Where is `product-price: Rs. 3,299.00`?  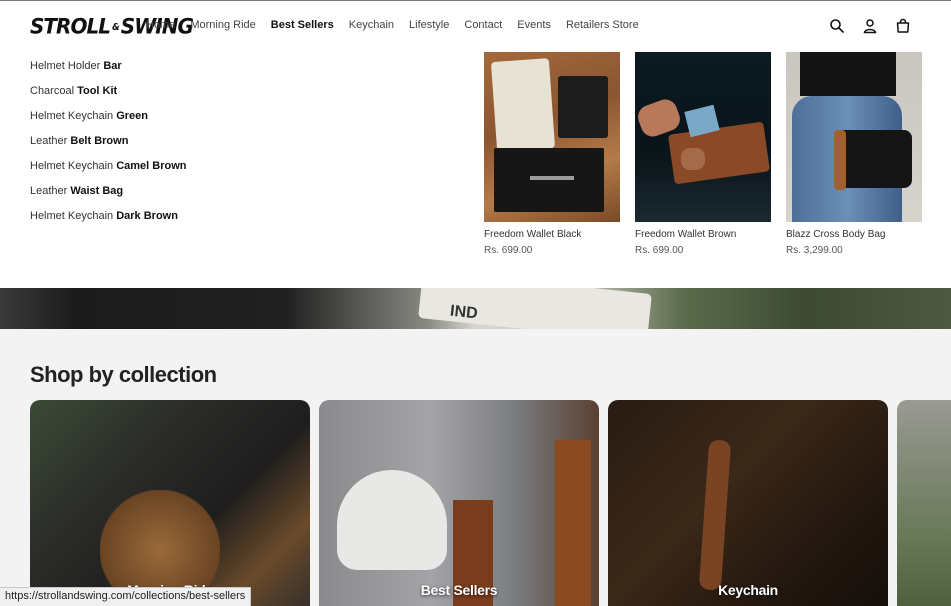
product-price: Rs. 3,299.00 is located at coordinates (814, 250).